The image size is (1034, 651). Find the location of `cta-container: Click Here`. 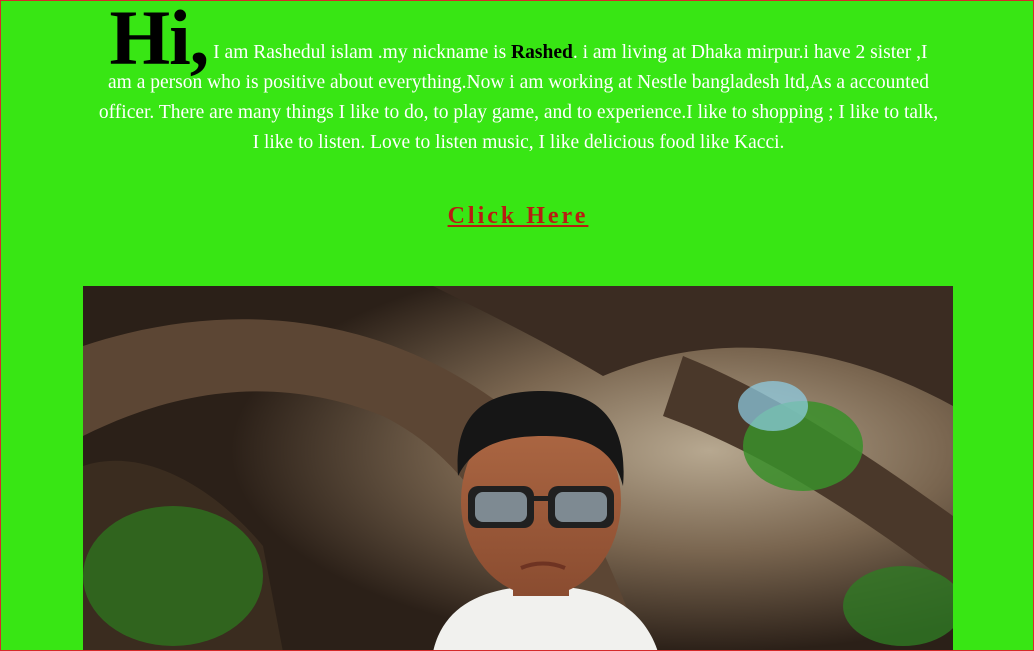

cta-container: Click Here is located at coordinates (517, 216).